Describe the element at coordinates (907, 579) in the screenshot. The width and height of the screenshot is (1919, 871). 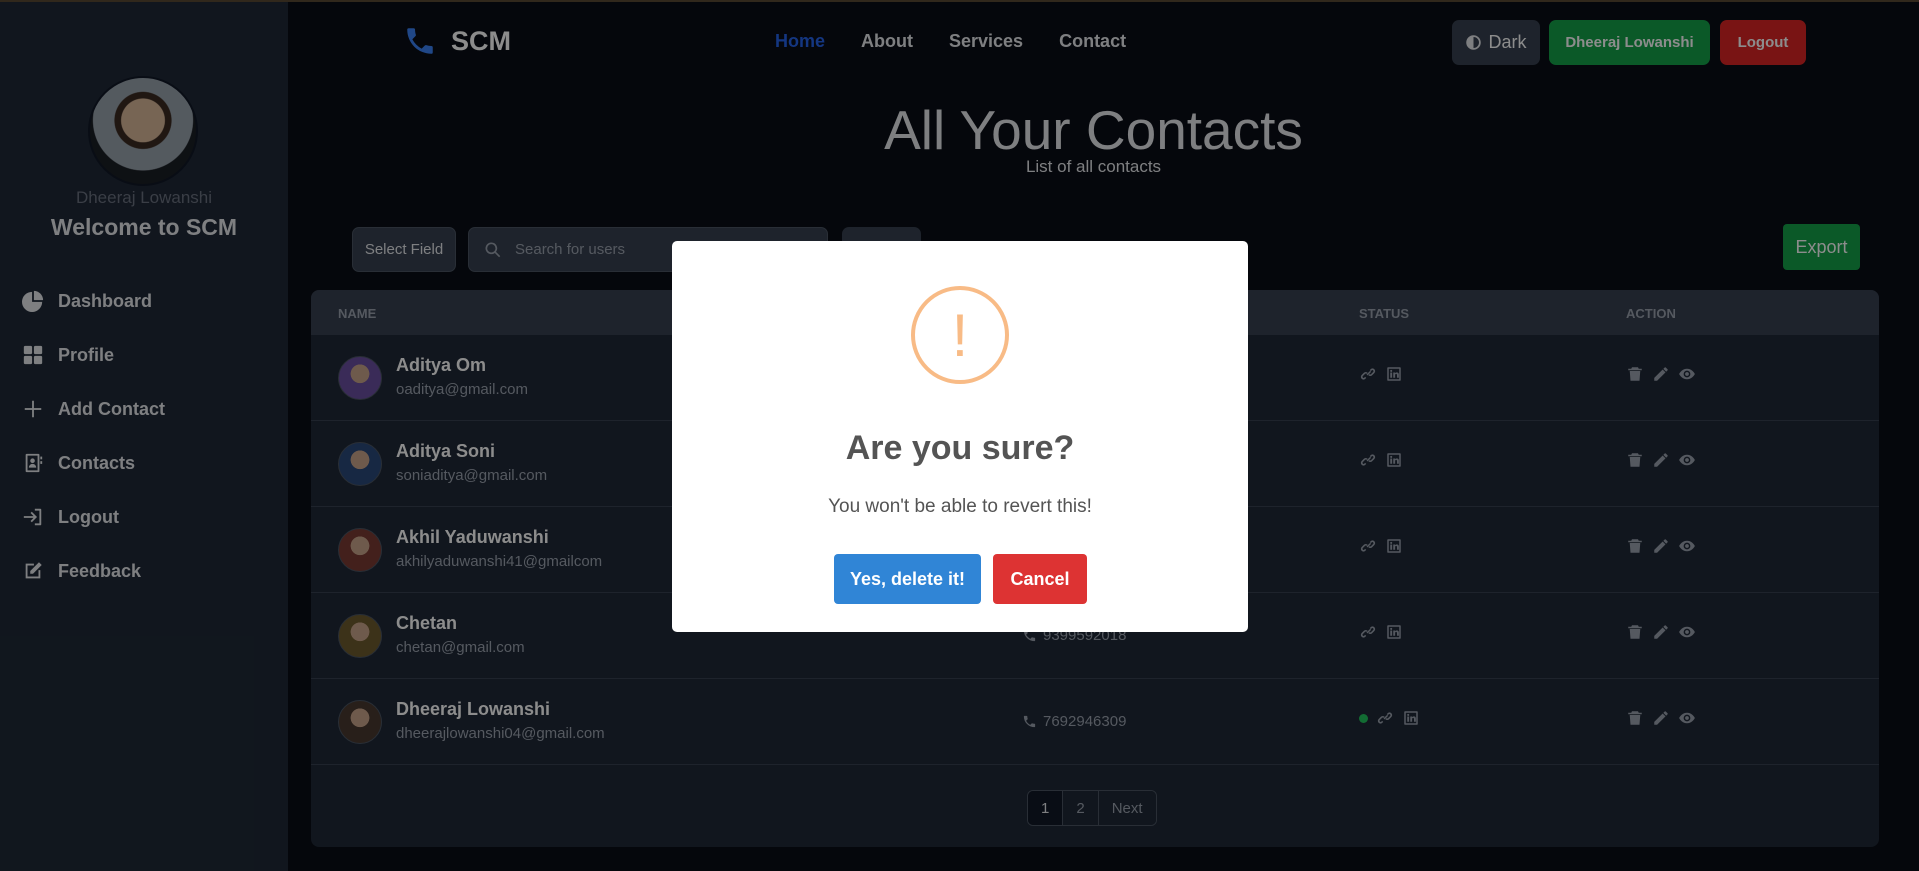
I see `confirm-delete-button: Yes, delete it!` at that location.